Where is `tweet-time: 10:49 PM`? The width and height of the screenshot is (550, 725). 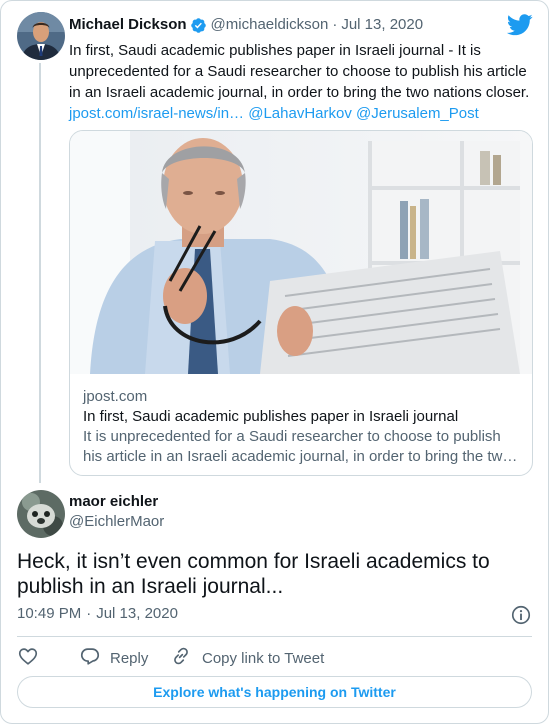 tweet-time: 10:49 PM is located at coordinates (49, 613).